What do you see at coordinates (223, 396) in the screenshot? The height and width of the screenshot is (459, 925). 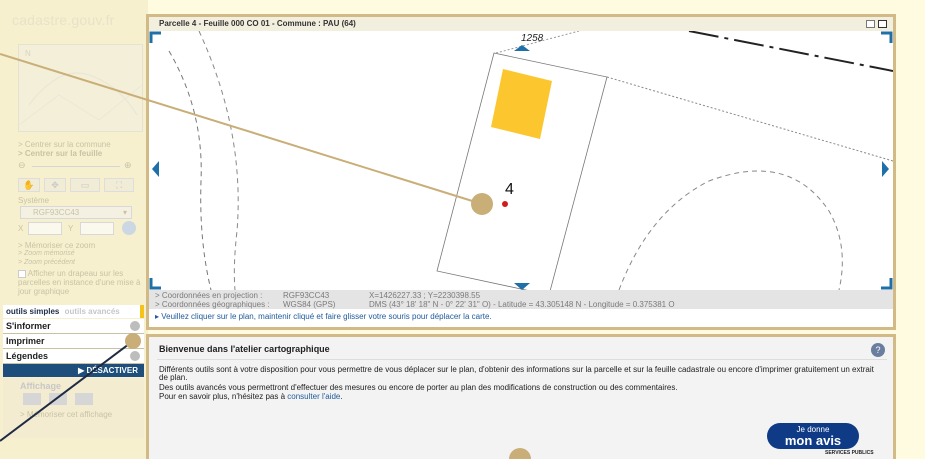 I see `help-prefix: Pour en savoir plus, n'hésitez pas à` at bounding box center [223, 396].